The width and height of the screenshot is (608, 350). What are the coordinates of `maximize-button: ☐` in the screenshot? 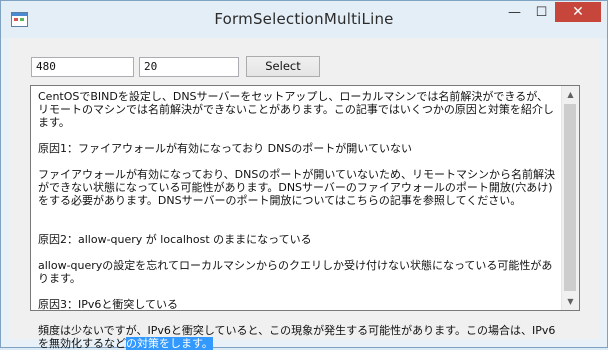 It's located at (541, 12).